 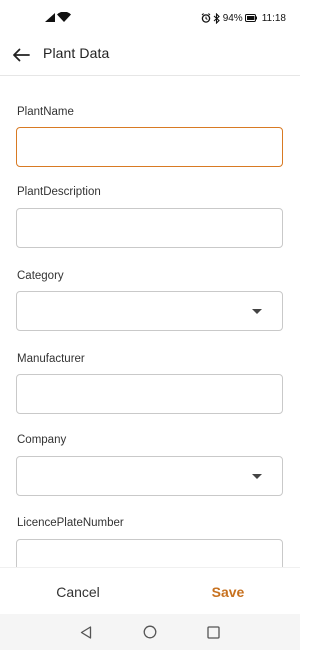 I want to click on nav-home-button, so click(x=150, y=632).